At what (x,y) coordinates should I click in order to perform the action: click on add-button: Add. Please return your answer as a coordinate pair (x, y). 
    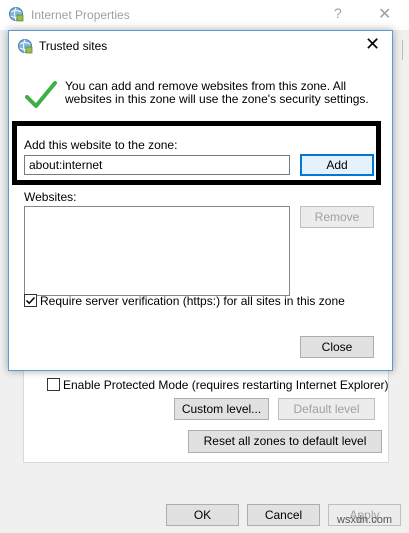
    Looking at the image, I should click on (337, 165).